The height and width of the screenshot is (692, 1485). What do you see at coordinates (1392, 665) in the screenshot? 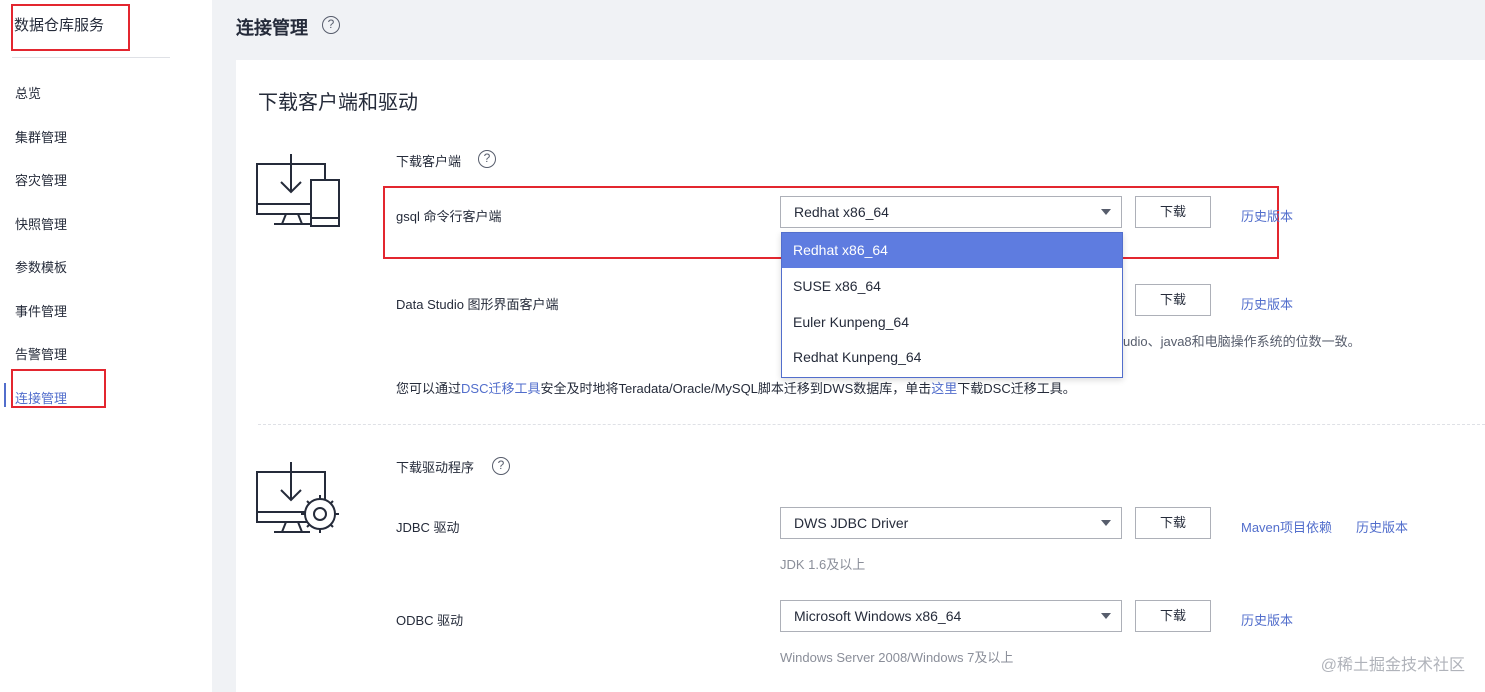
I see `watermark: @稀土掘金技术社区` at bounding box center [1392, 665].